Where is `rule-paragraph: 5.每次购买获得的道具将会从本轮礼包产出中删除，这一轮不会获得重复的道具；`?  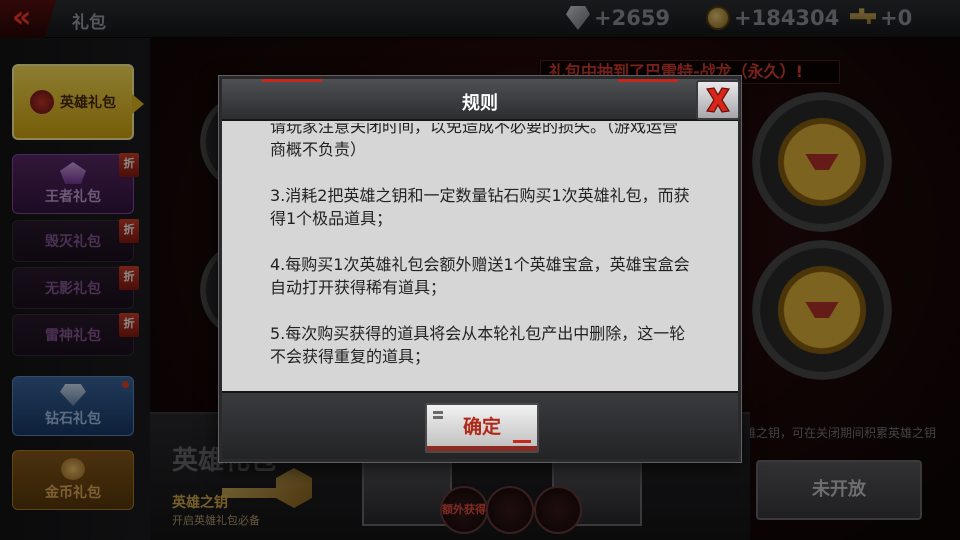
rule-paragraph: 5.每次购买获得的道具将会从本轮礼包产出中删除，这一轮不会获得重复的道具； is located at coordinates (478, 345).